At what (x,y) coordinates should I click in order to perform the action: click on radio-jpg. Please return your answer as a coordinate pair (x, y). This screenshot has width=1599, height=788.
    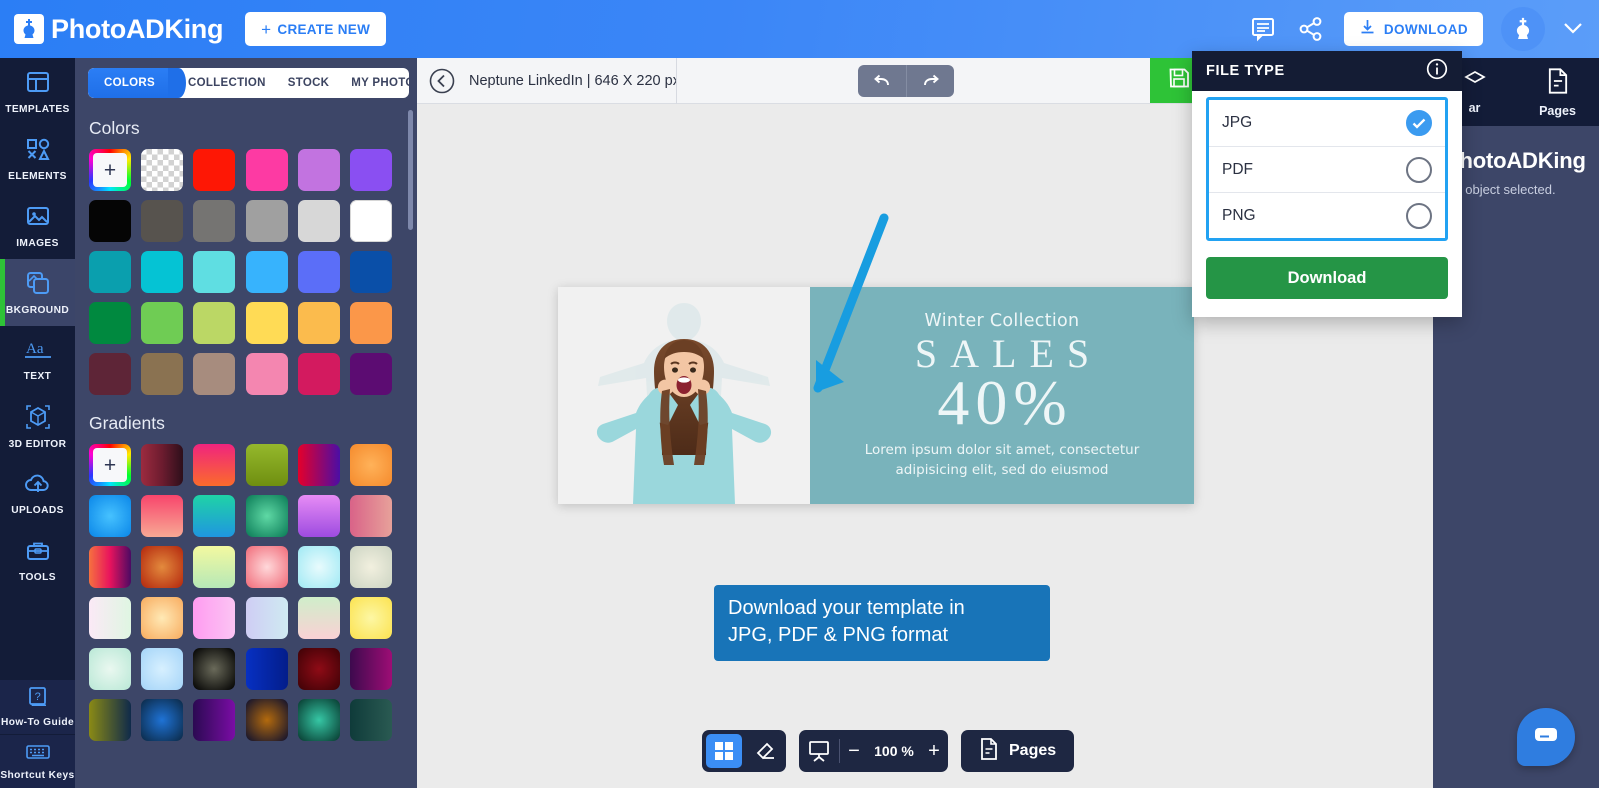
    Looking at the image, I should click on (1419, 123).